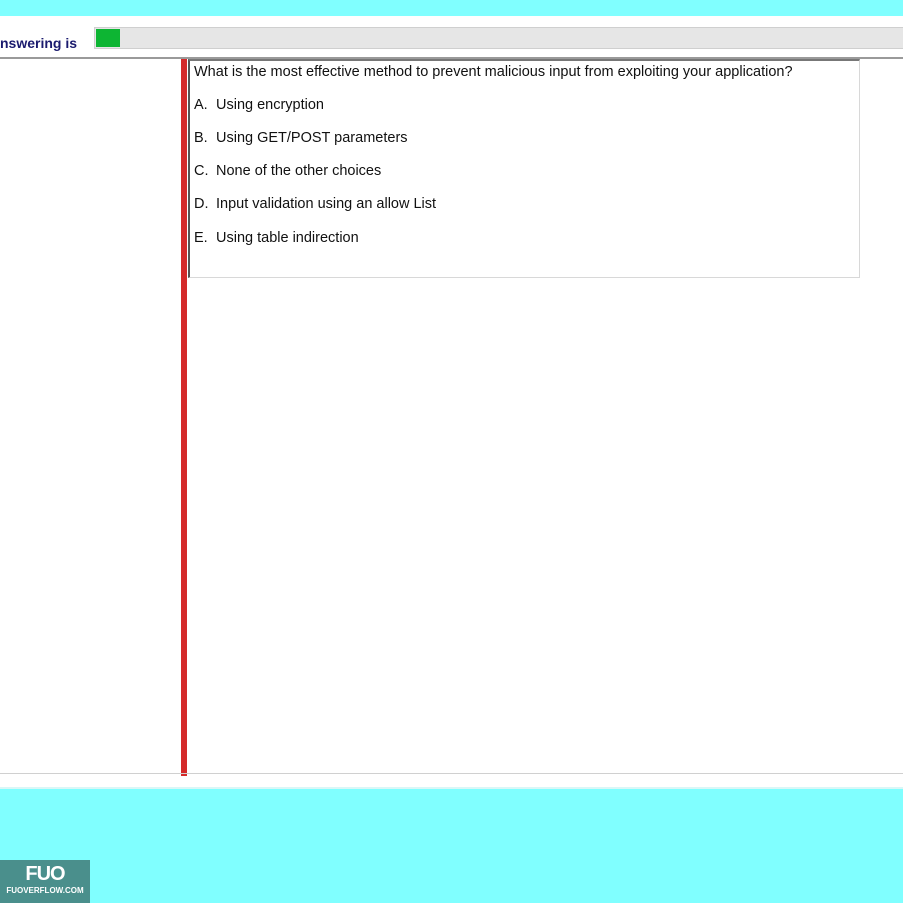  I want to click on option-c: C. None of the other choices, so click(287, 171).